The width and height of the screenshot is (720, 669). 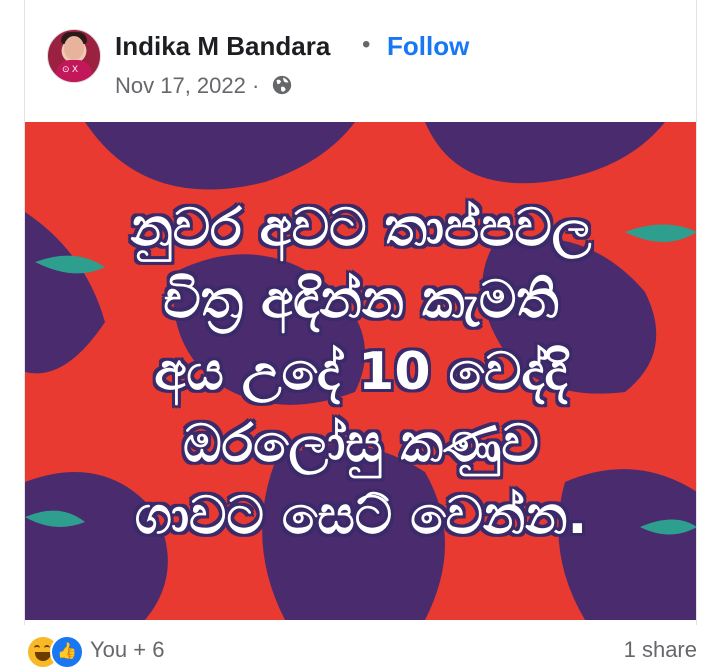 What do you see at coordinates (361, 300) in the screenshot?
I see `post-text-line: චිත්‍ර අඳින්න කැමති` at bounding box center [361, 300].